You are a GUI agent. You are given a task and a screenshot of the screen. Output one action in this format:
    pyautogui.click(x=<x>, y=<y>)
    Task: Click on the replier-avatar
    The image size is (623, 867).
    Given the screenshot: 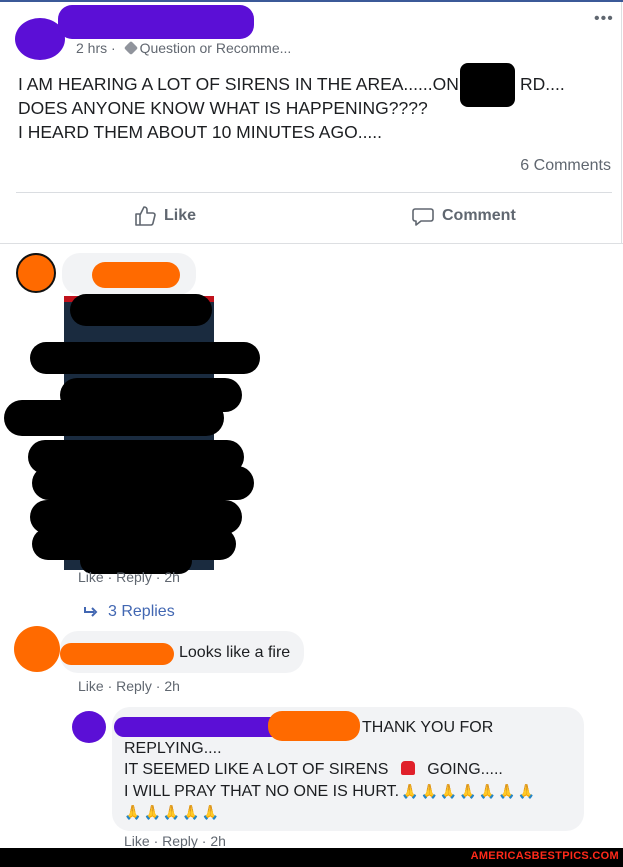 What is the action you would take?
    pyautogui.click(x=89, y=727)
    